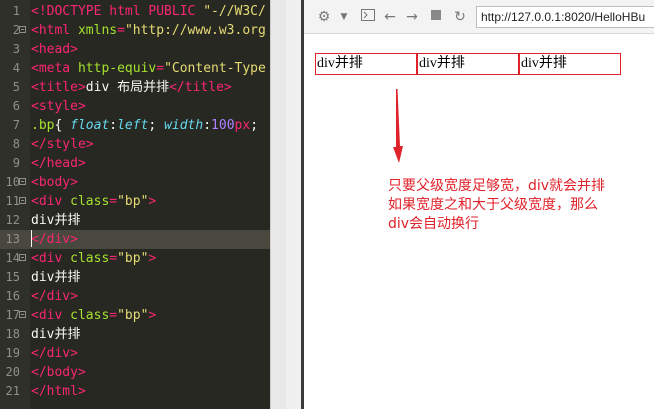 Image resolution: width=654 pixels, height=409 pixels. I want to click on code-token: </head>, so click(58, 163).